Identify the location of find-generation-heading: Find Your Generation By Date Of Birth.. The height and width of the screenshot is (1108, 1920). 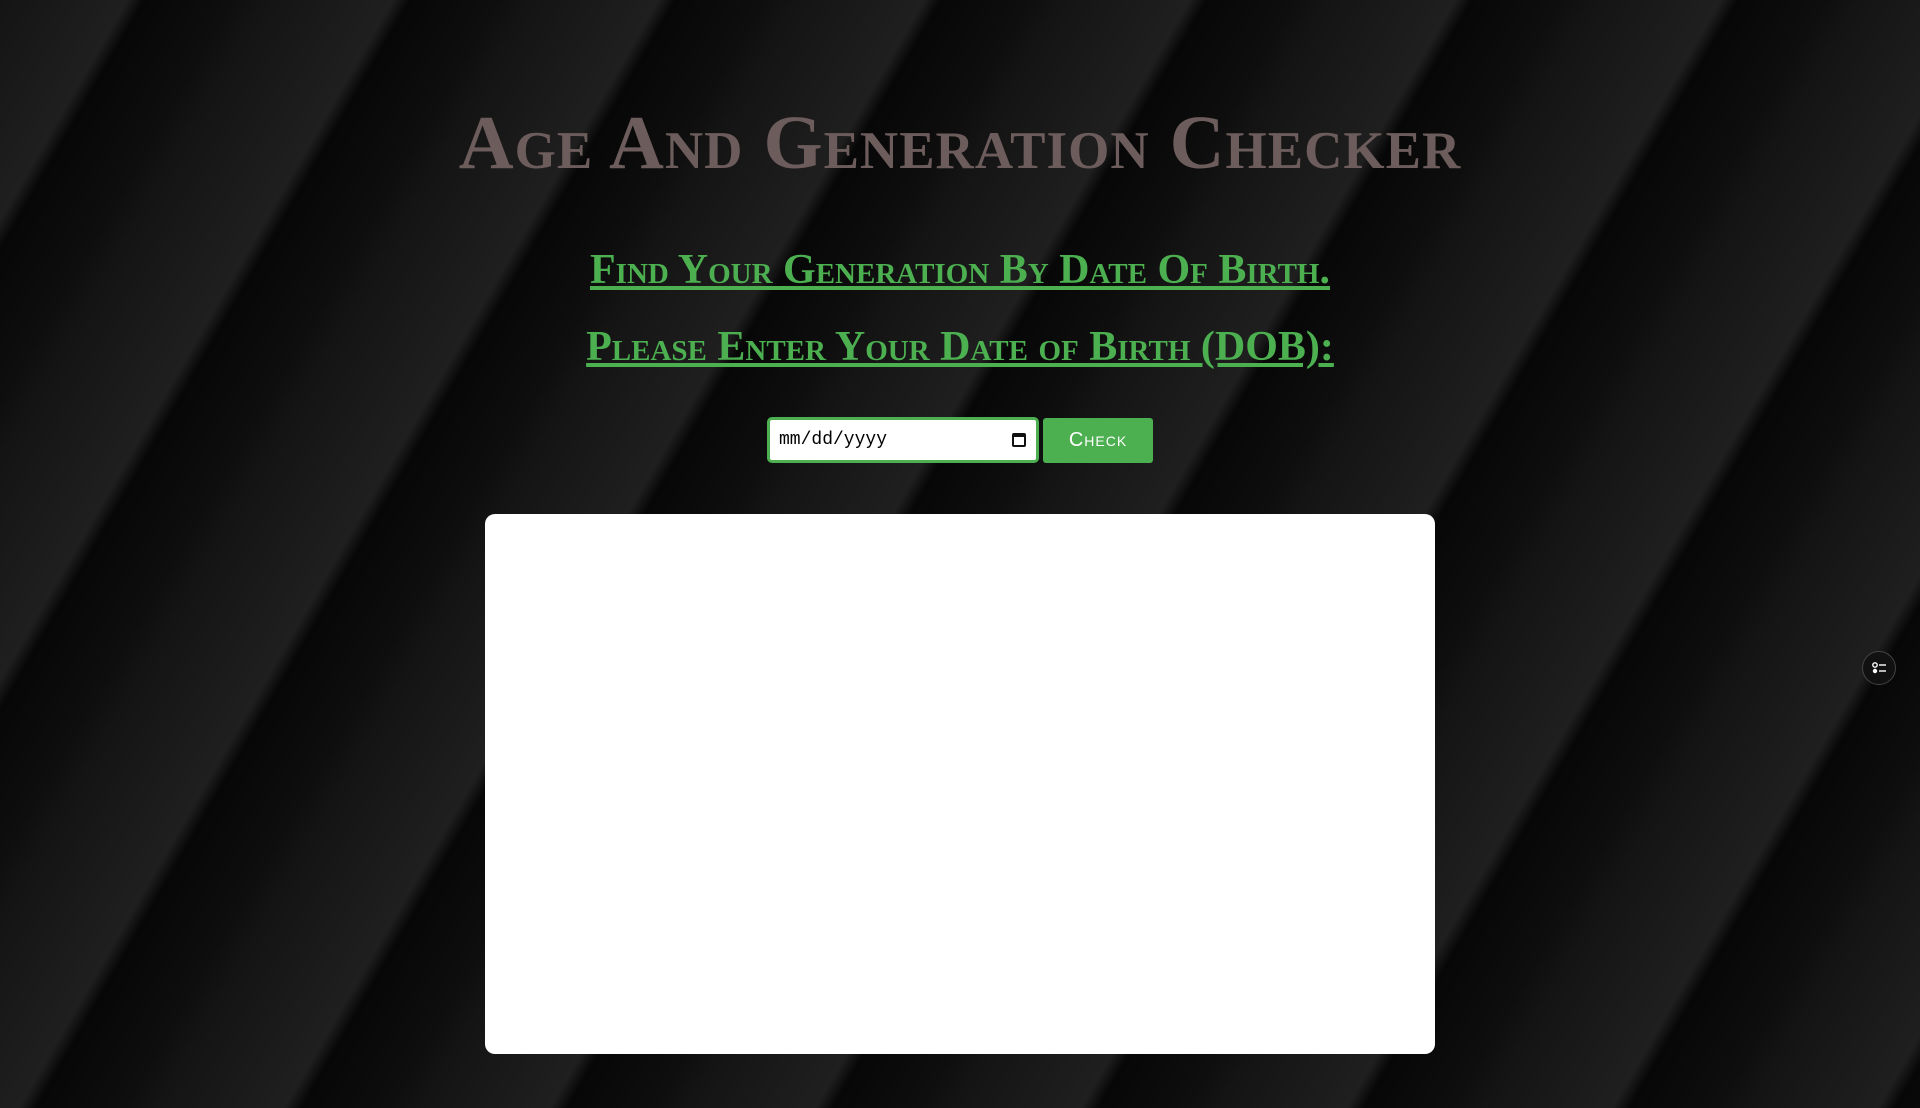
(960, 270).